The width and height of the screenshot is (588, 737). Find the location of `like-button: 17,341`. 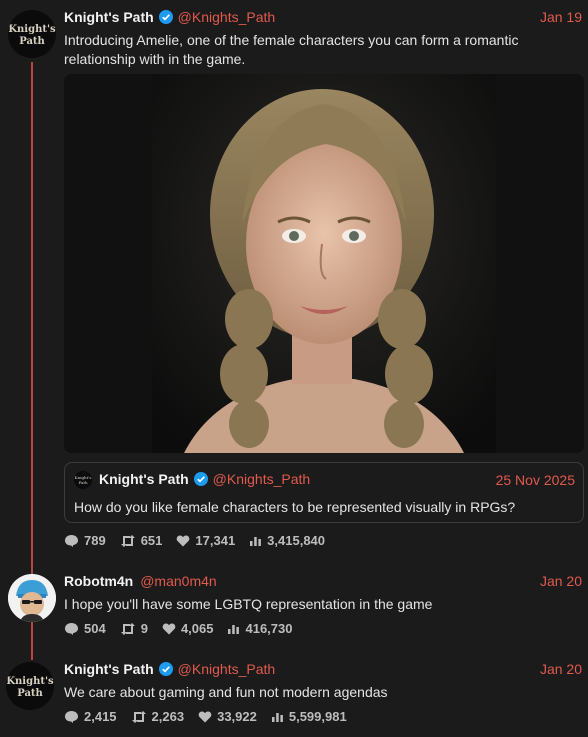

like-button: 17,341 is located at coordinates (205, 540).